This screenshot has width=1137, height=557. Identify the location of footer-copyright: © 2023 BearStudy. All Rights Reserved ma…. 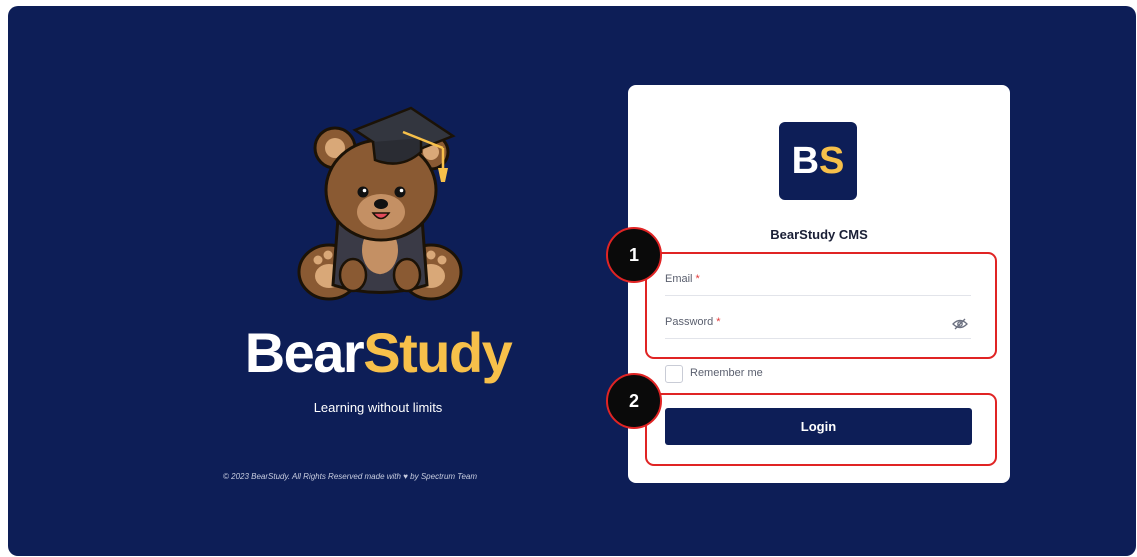
(350, 476).